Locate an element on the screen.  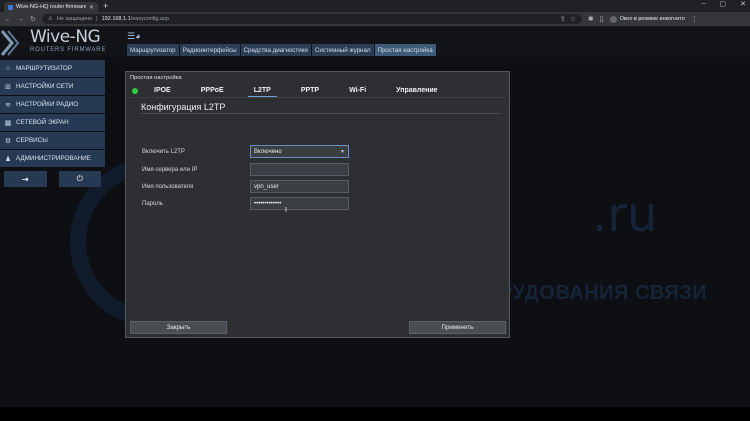
extensions-icon: ✱ is located at coordinates (591, 19).